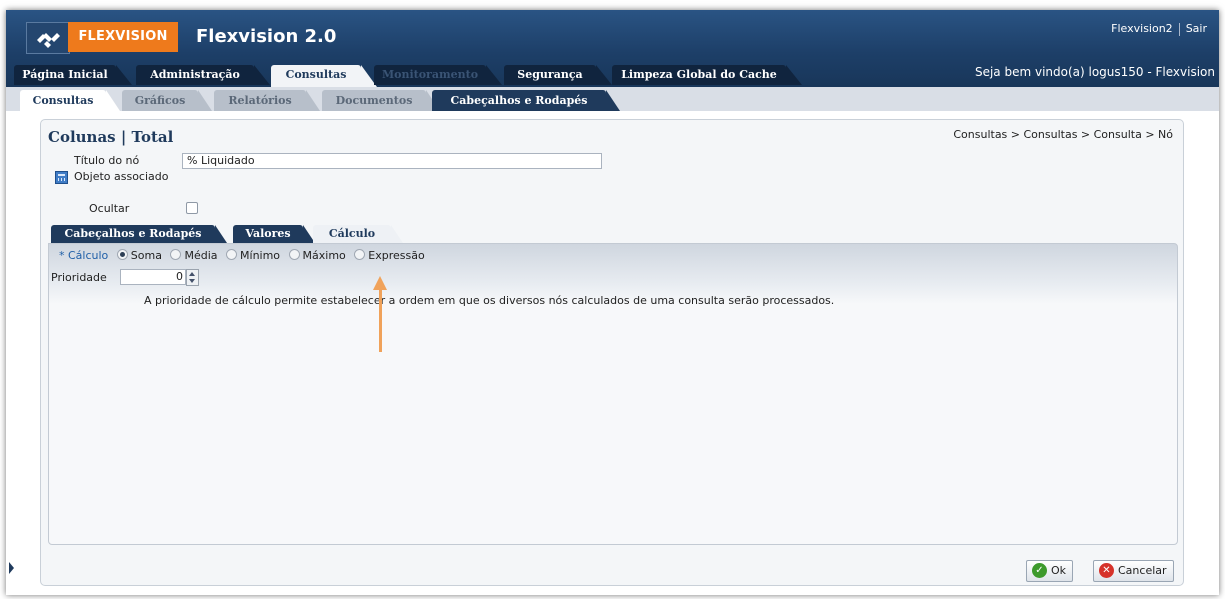 The image size is (1225, 599). I want to click on subtab-cabecalhos-rodapes: Cabeçalhos e Rodapés, so click(526, 100).